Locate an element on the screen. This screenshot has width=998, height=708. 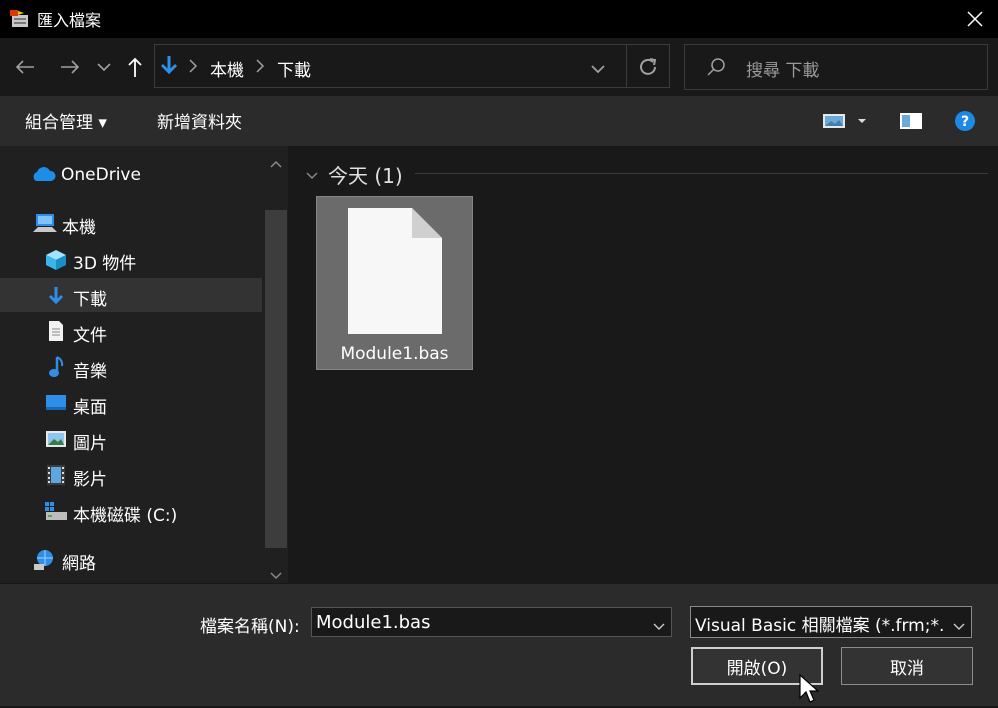
filename-dropdown-button is located at coordinates (659, 626).